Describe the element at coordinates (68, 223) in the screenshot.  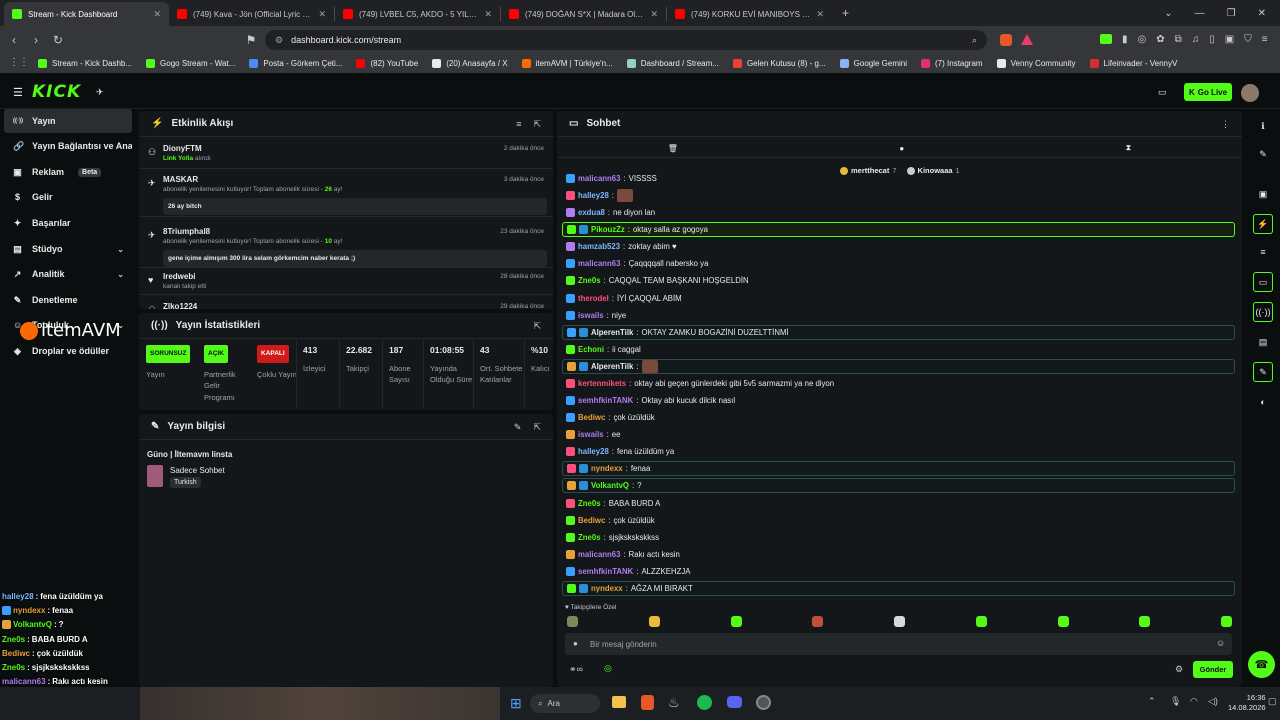
I see `sidebar-item-trophy: ✦ Başarılar` at that location.